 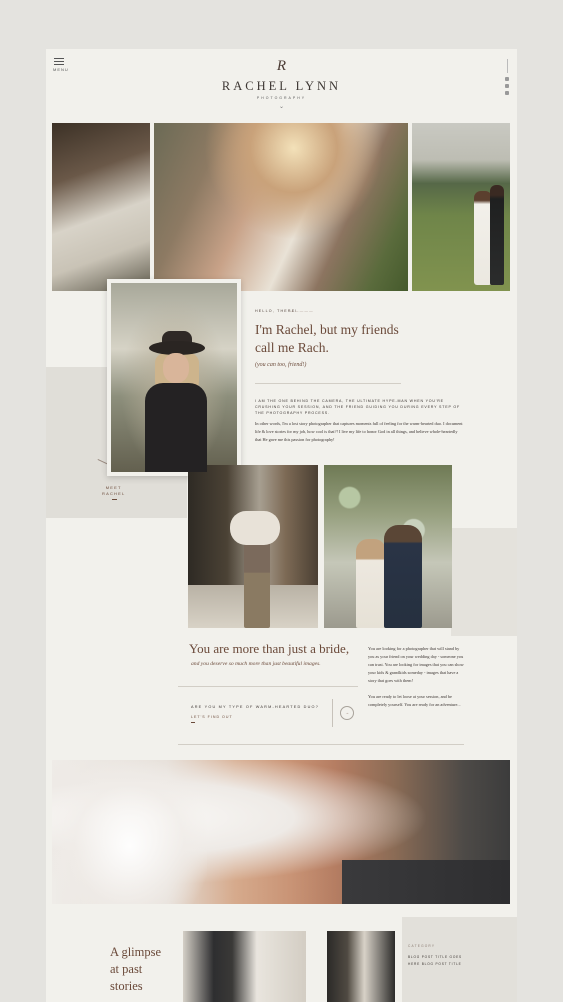 What do you see at coordinates (327, 329) in the screenshot?
I see `headline-line-1: I'm Rachel, but my friends` at bounding box center [327, 329].